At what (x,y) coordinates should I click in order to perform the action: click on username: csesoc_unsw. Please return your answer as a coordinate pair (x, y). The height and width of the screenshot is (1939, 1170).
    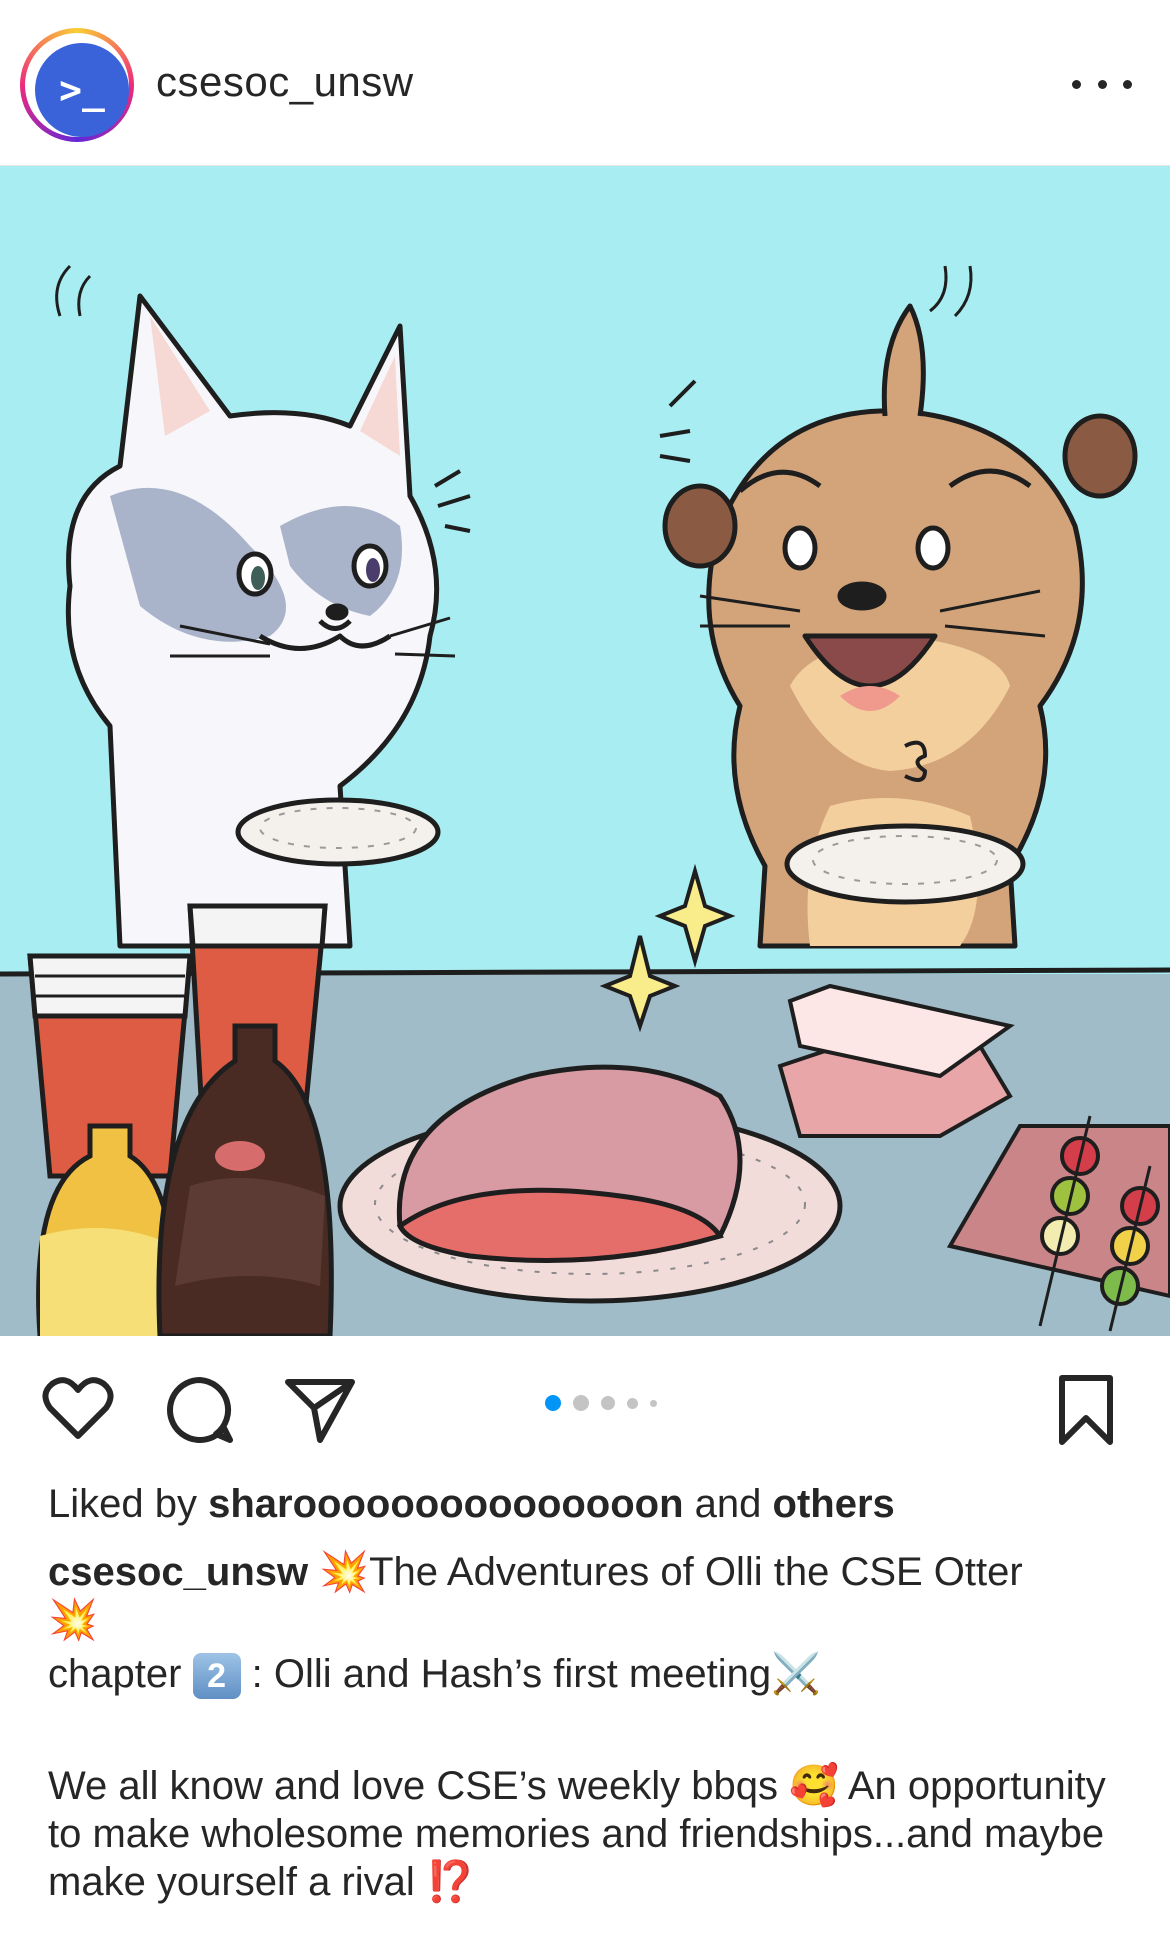
    Looking at the image, I should click on (285, 82).